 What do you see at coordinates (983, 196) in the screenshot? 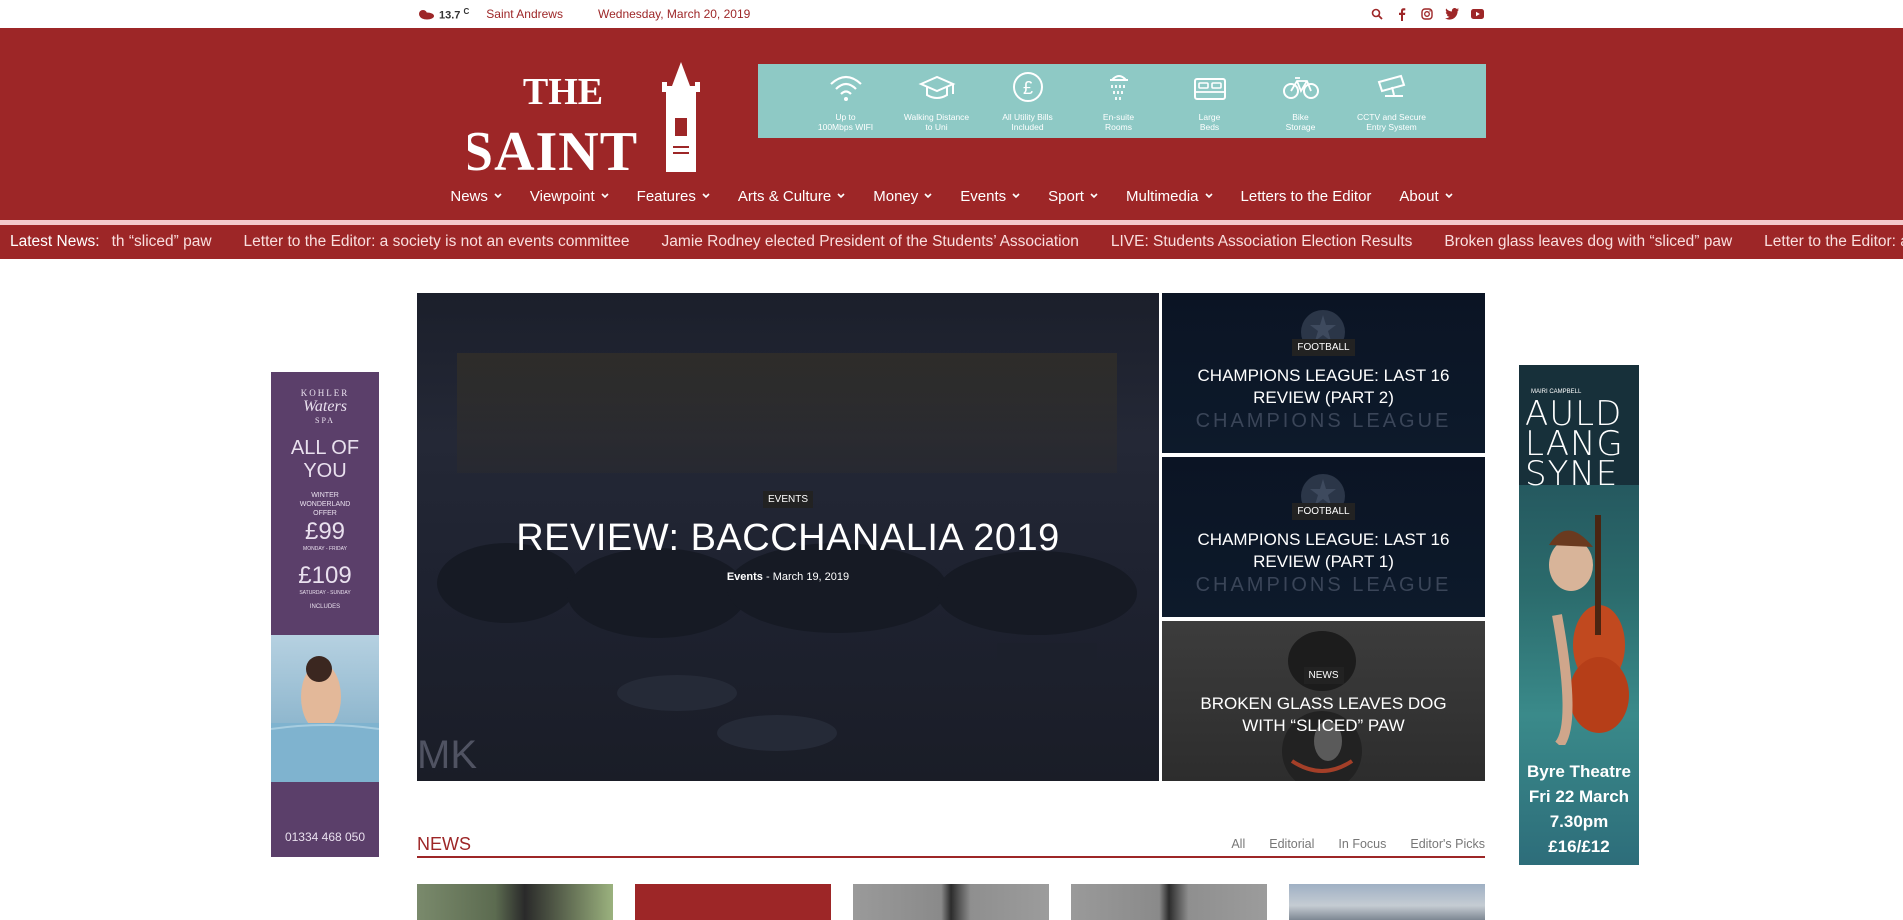
I see `nav-item-label: Events` at bounding box center [983, 196].